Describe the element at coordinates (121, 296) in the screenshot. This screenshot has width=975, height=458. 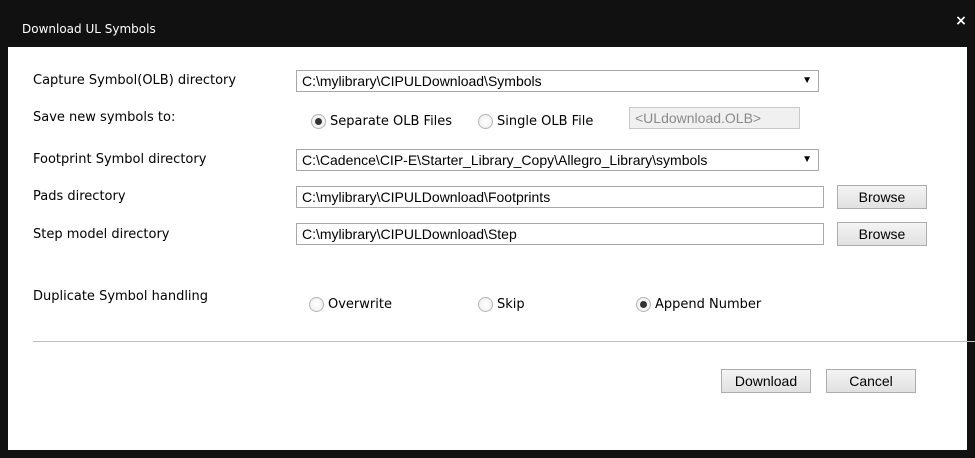
I see `duplicate-handling-label: Duplicate Symbol handling` at that location.